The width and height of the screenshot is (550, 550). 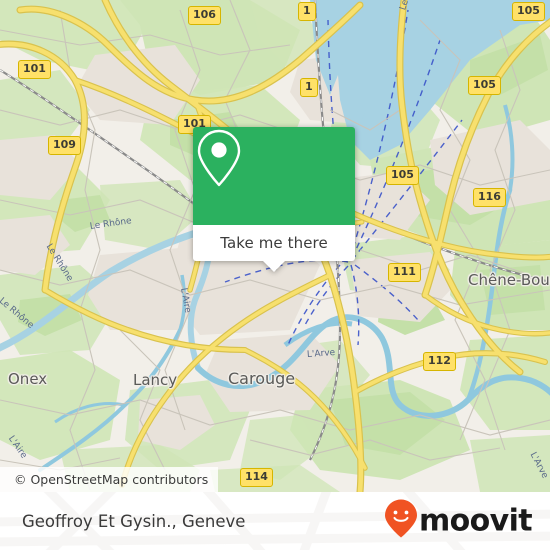 I want to click on take-me-there-label: Take me there, so click(x=274, y=243).